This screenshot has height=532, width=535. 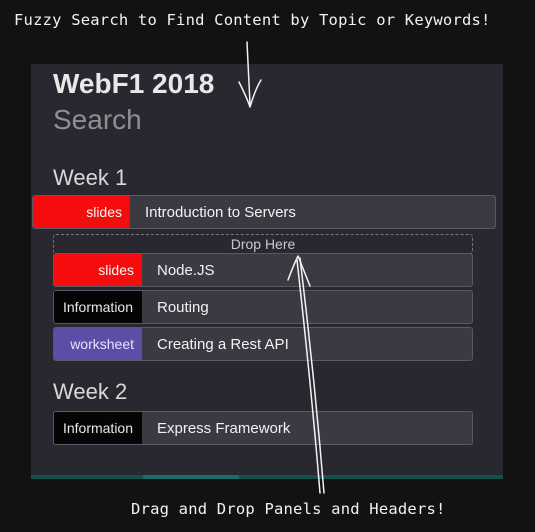 I want to click on annotation-drag-and-drop: Drag and Drop Panels and Headers!, so click(x=288, y=509).